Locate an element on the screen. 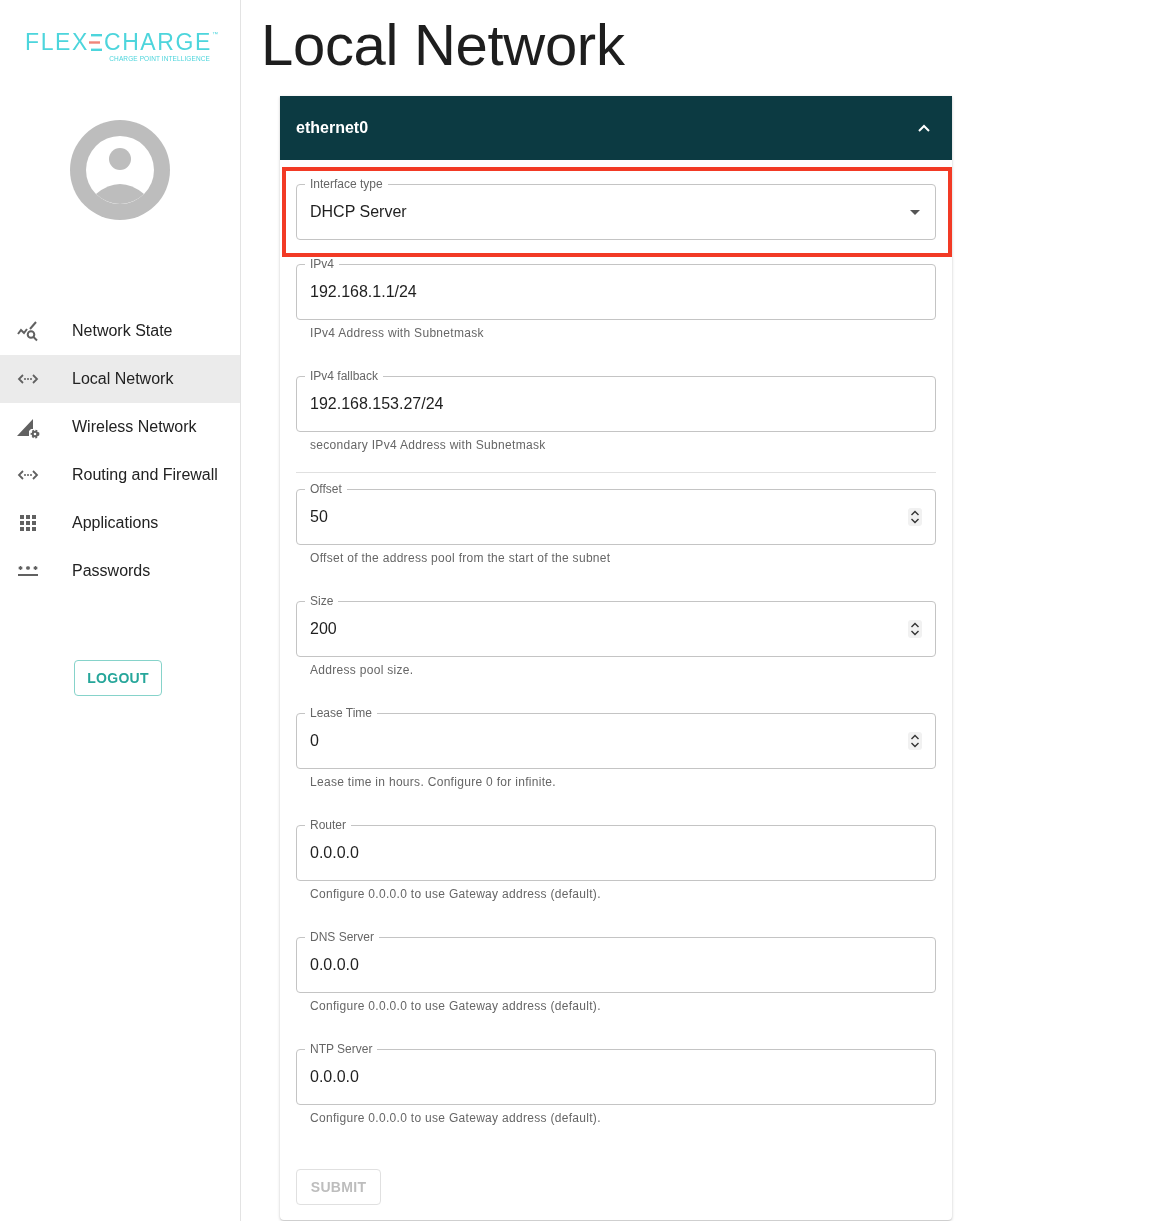  logo-text: FLEX is located at coordinates (57, 42).